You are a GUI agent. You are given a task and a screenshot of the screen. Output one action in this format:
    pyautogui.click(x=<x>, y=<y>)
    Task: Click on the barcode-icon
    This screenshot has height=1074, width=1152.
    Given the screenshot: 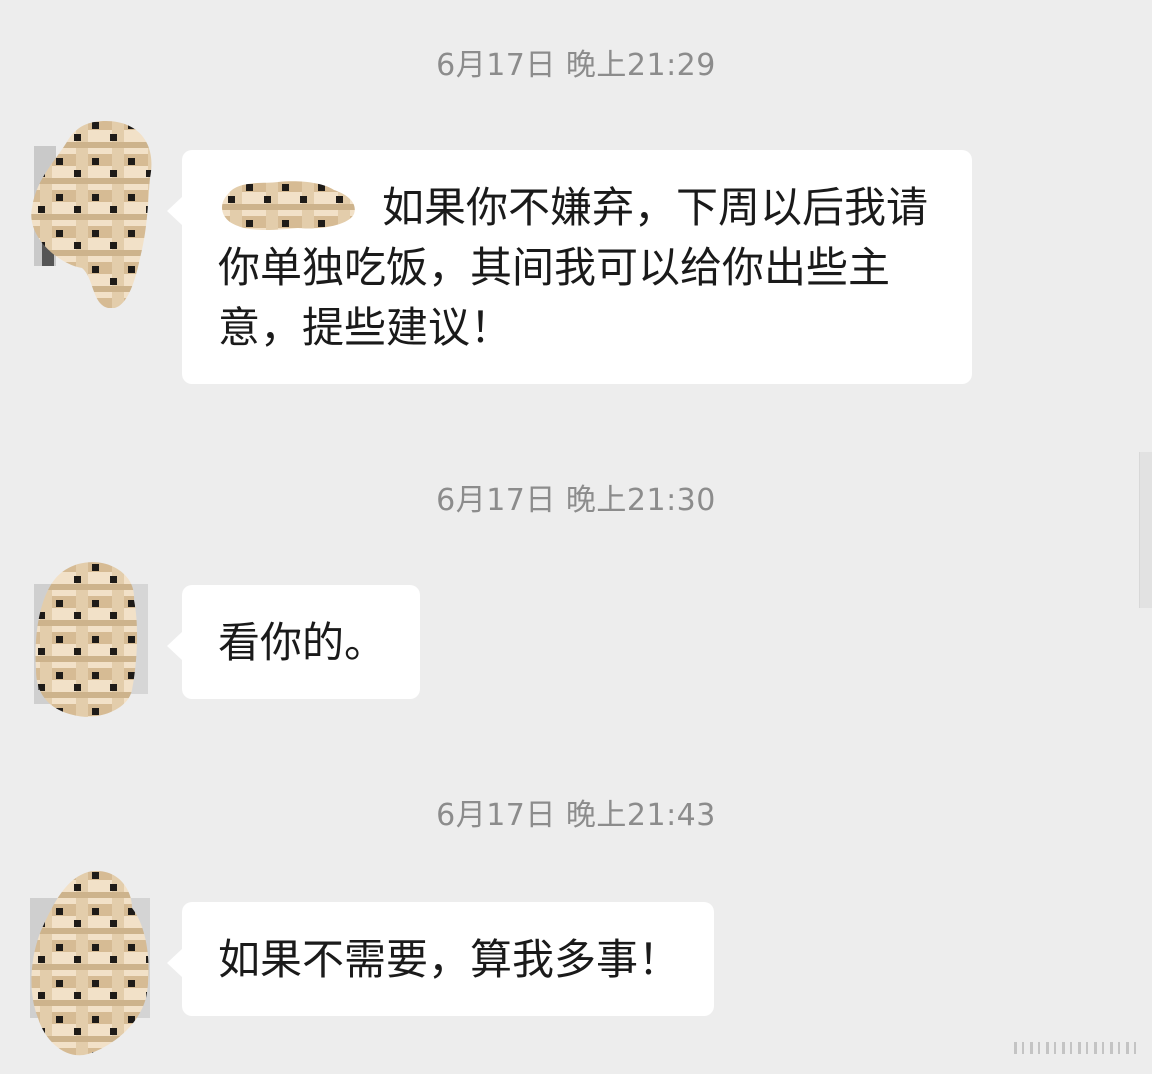 What is the action you would take?
    pyautogui.click(x=1075, y=1048)
    